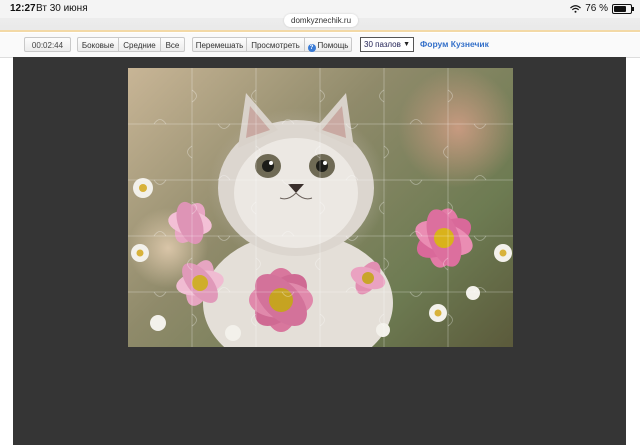  Describe the element at coordinates (333, 45) in the screenshot. I see `help-label: Помощь` at that location.